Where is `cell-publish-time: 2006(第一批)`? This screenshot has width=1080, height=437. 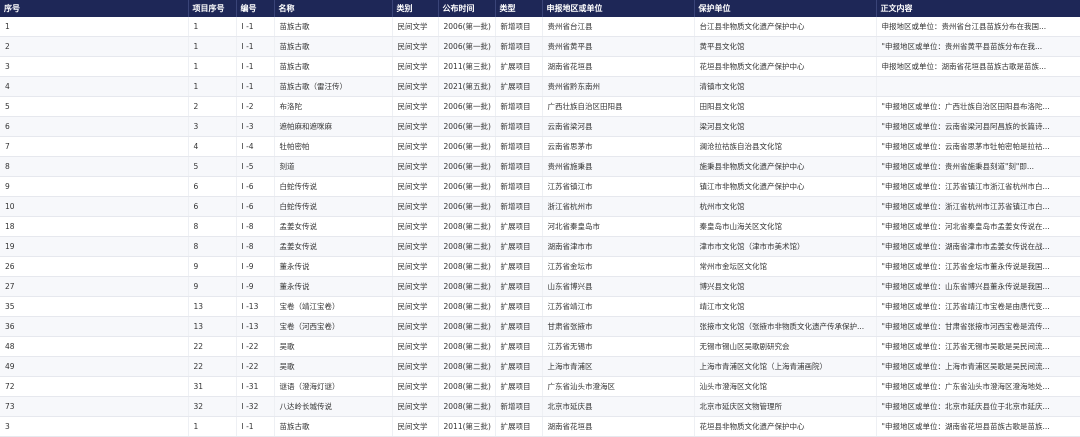 cell-publish-time: 2006(第一批) is located at coordinates (467, 166).